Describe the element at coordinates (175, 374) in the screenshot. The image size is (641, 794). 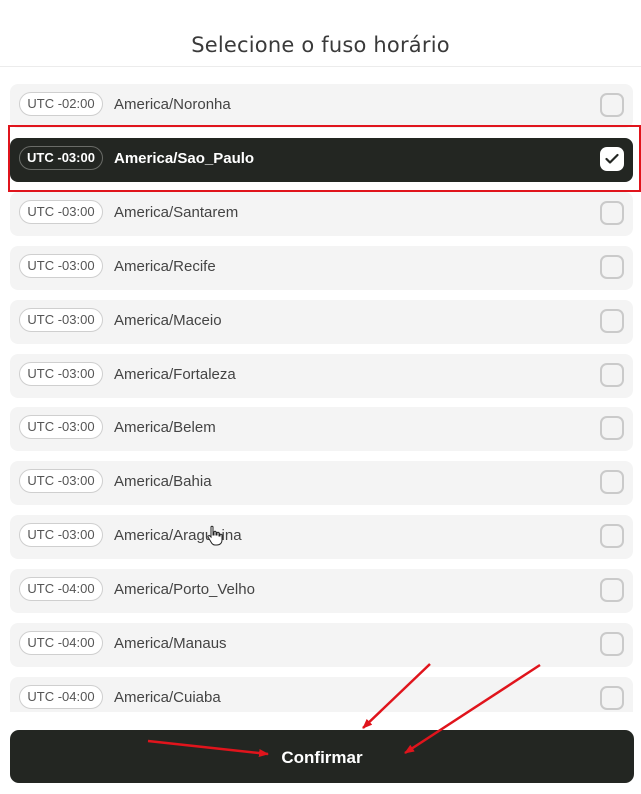
I see `timezone-name: America/Fortaleza` at that location.